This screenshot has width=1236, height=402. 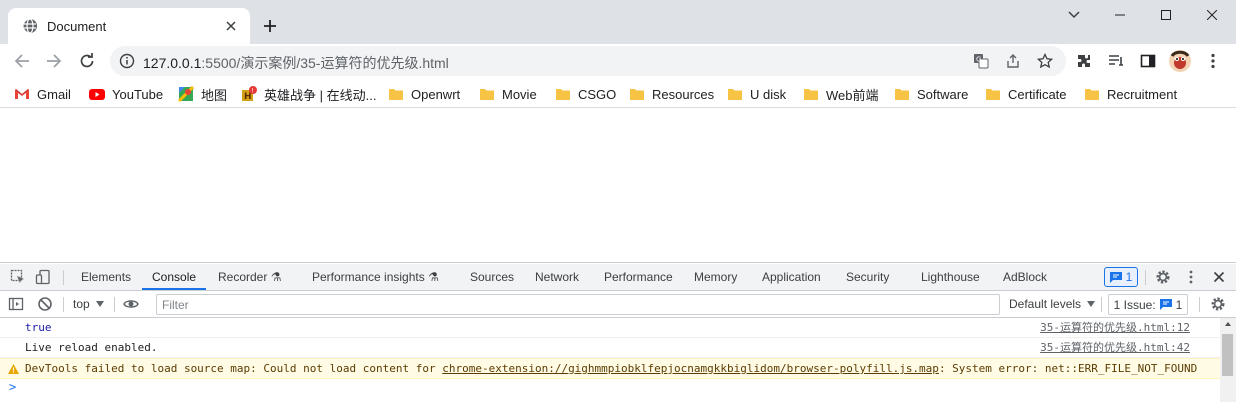 What do you see at coordinates (508, 94) in the screenshot?
I see `bookmark-folder-movie: Movie` at bounding box center [508, 94].